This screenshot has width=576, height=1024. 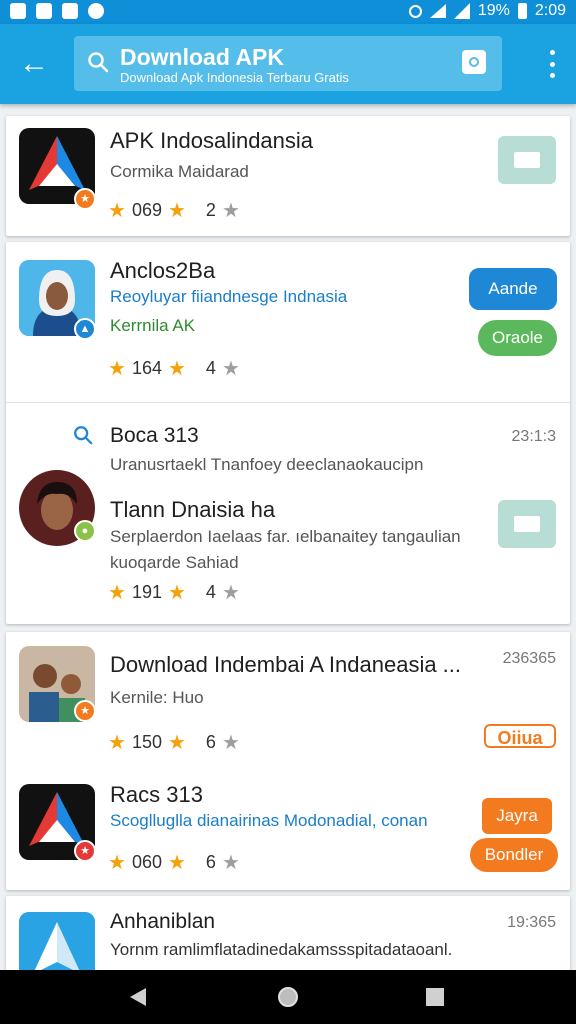 I want to click on search-query: Download APK, so click(x=202, y=57).